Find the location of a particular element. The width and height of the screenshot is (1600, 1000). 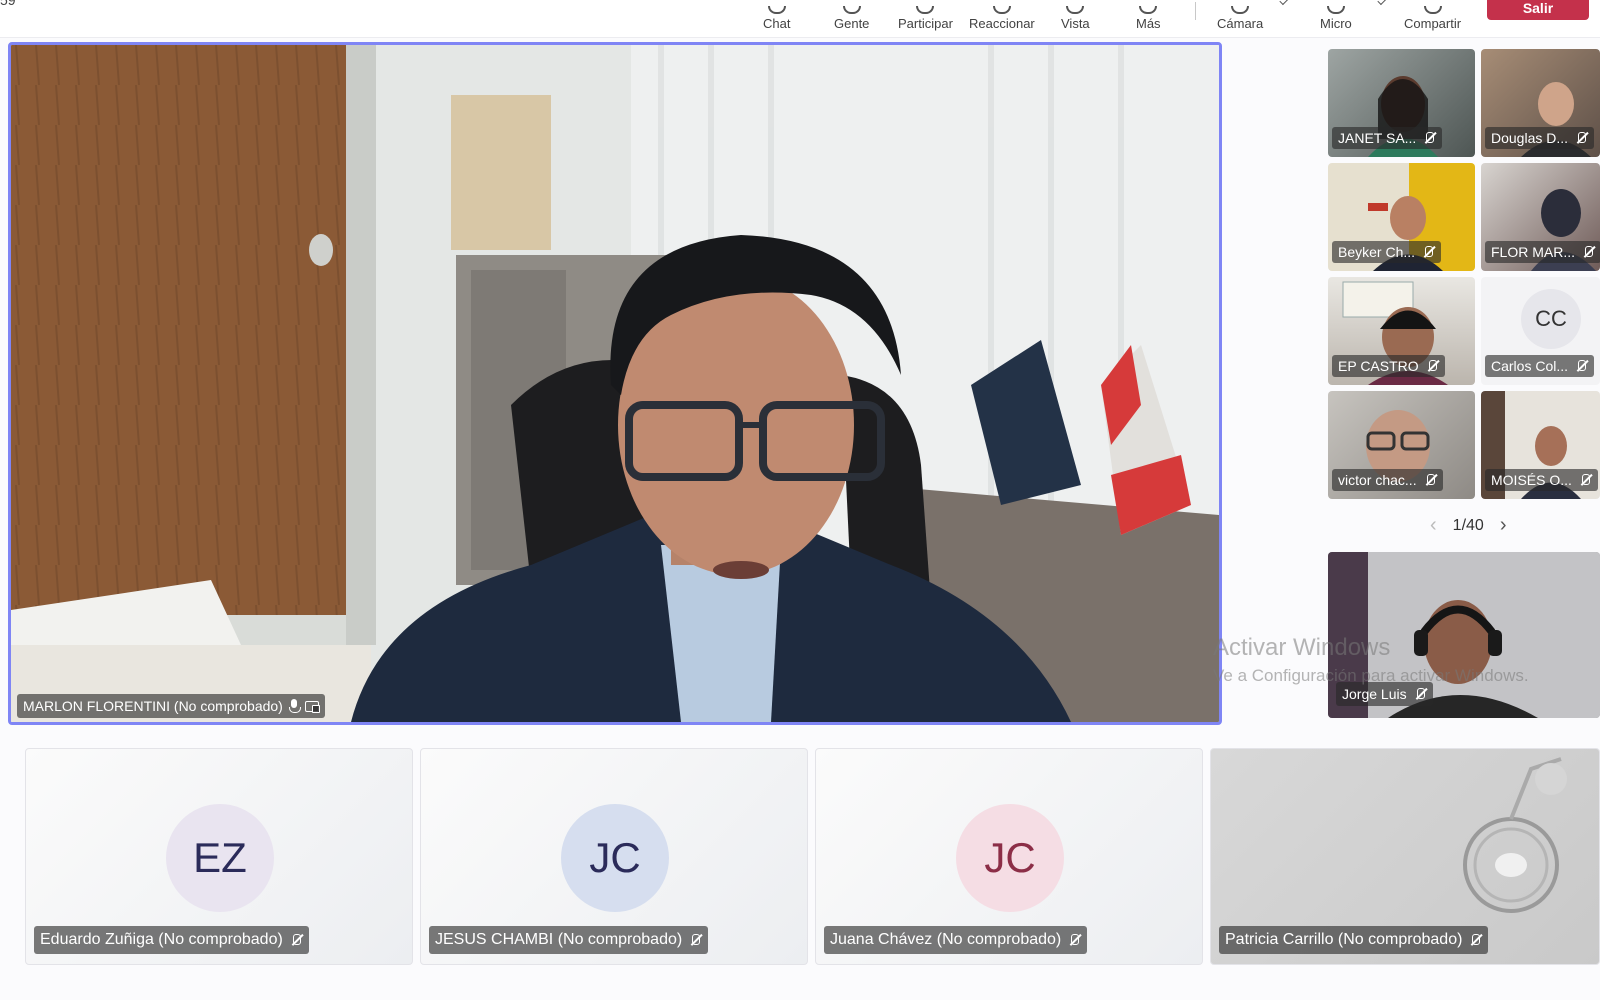

share-button: Compartir is located at coordinates (1432, 18).